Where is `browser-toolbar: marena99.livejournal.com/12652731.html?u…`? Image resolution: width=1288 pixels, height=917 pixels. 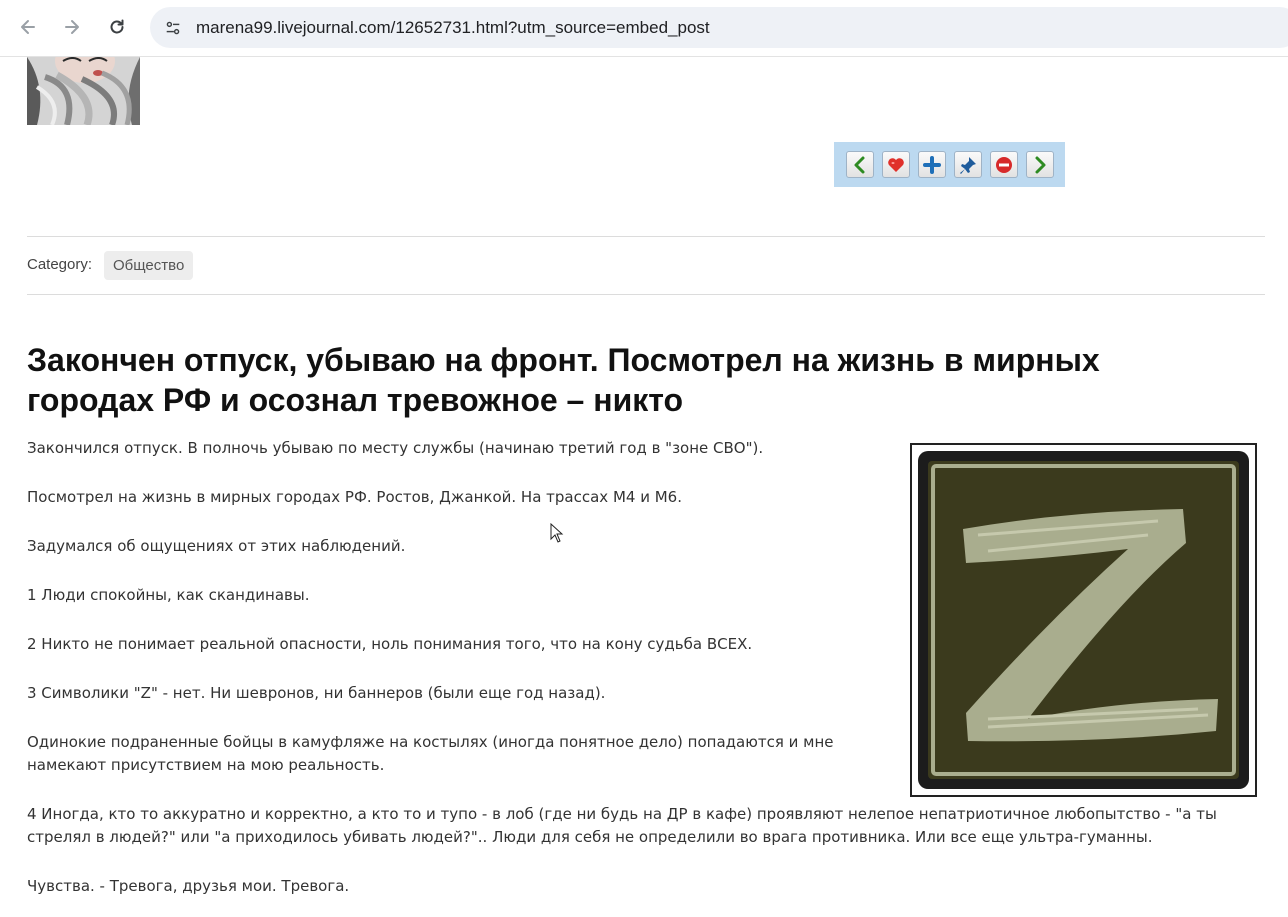
browser-toolbar: marena99.livejournal.com/12652731.html?u… is located at coordinates (644, 28).